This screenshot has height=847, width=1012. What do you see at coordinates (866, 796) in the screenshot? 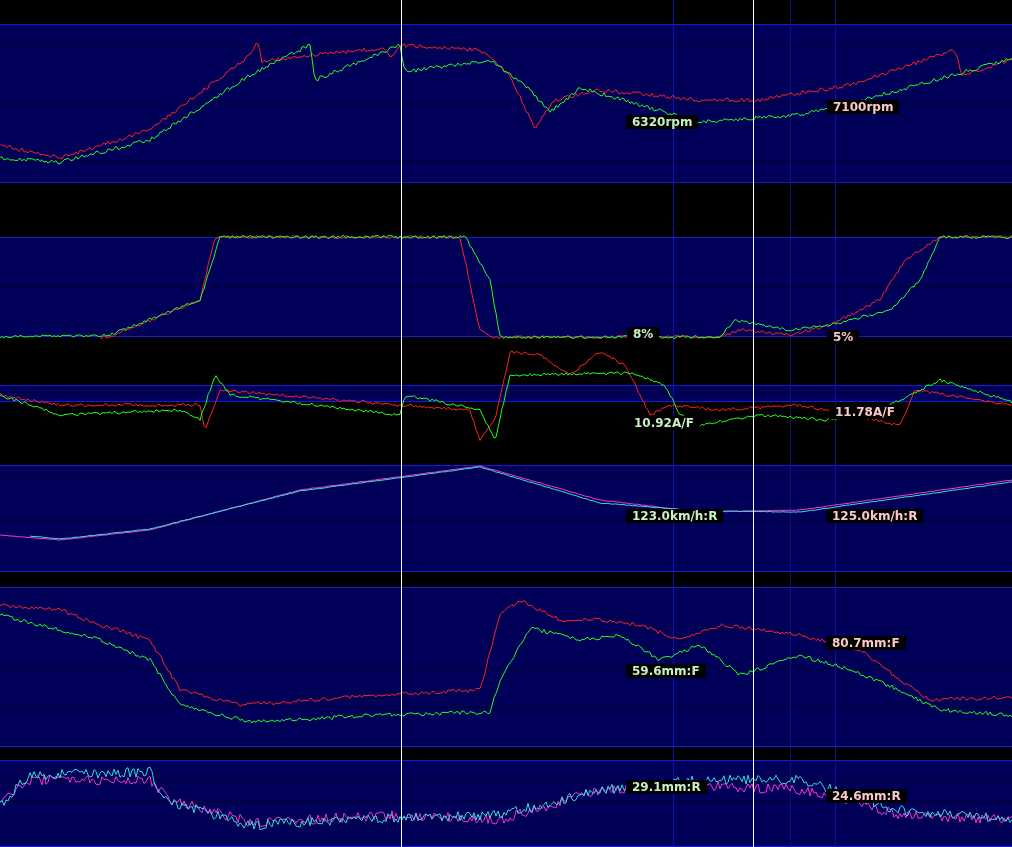
I see `readout-label: 24.6mm:R` at bounding box center [866, 796].